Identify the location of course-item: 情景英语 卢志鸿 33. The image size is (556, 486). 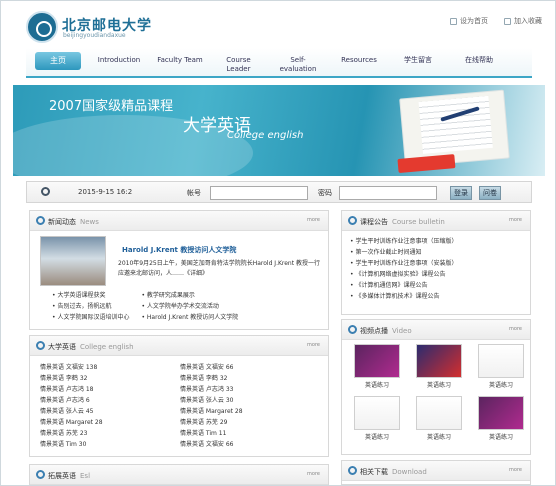
(250, 389).